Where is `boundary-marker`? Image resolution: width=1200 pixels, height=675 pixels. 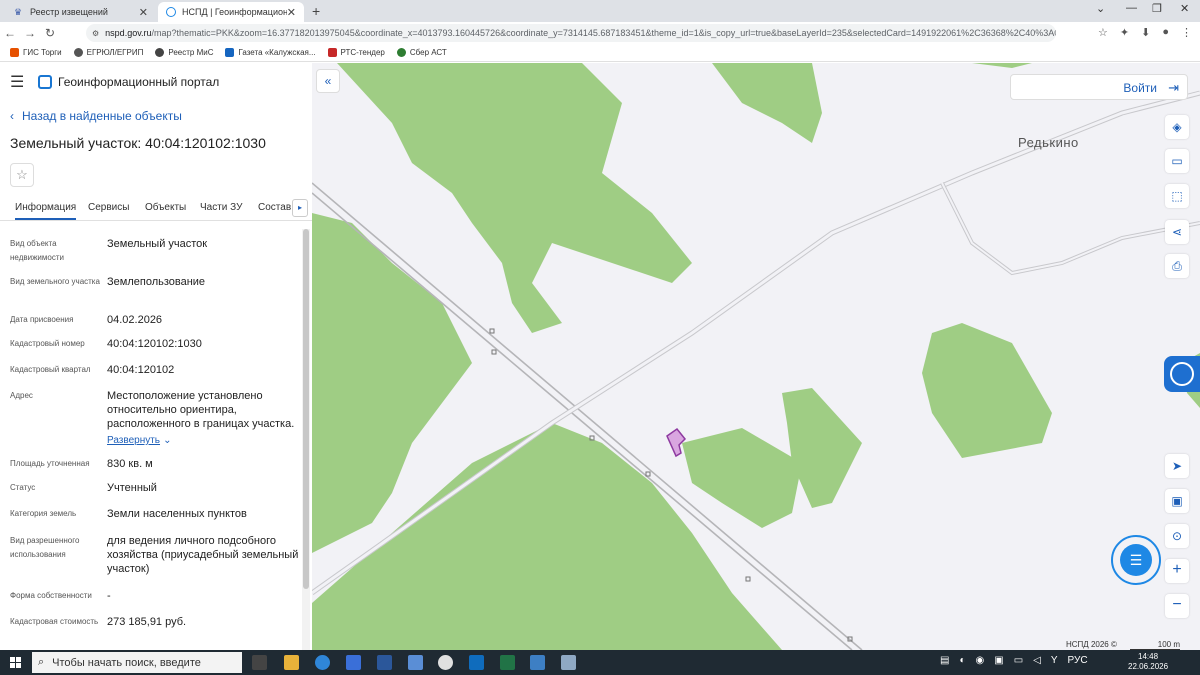
boundary-marker is located at coordinates (748, 579).